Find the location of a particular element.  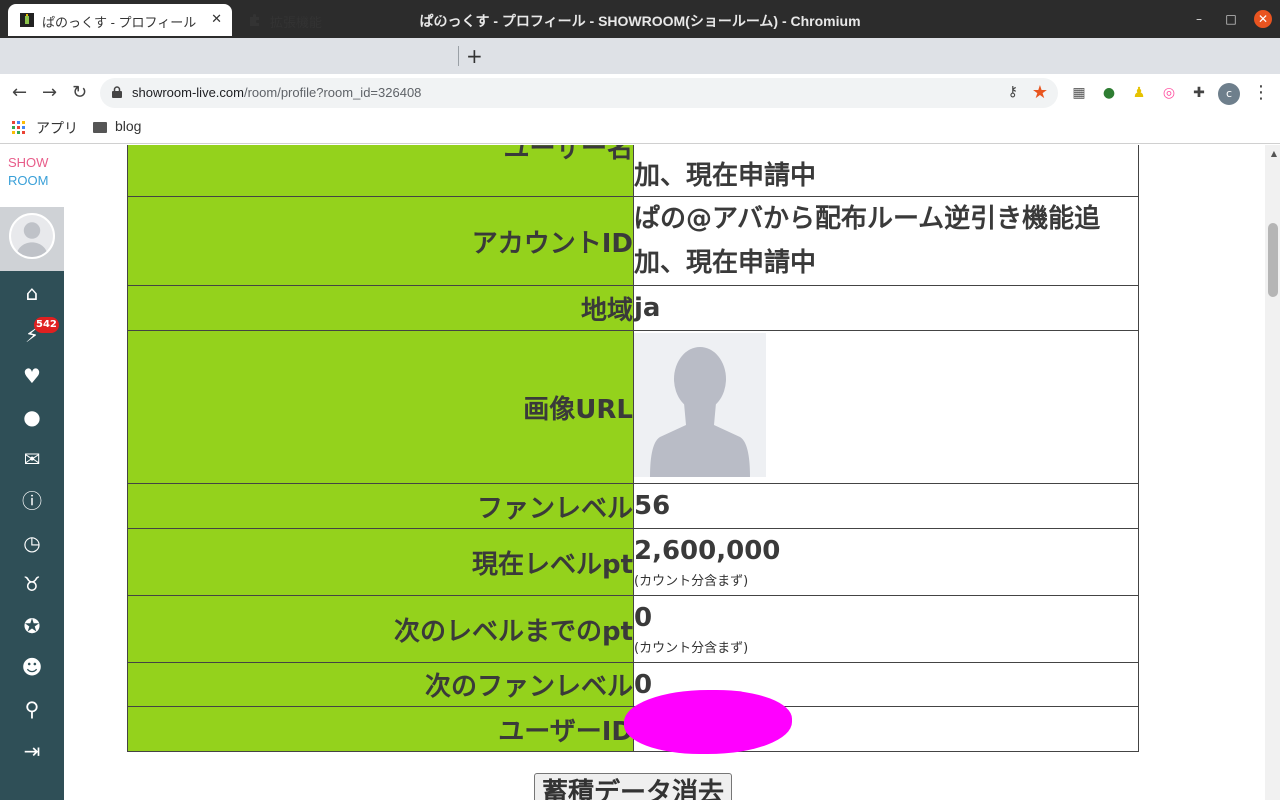

table-row: アカウントID ぱの@アバから配布ルーム逆引き機能追 加、現在申請中 is located at coordinates (633, 241).